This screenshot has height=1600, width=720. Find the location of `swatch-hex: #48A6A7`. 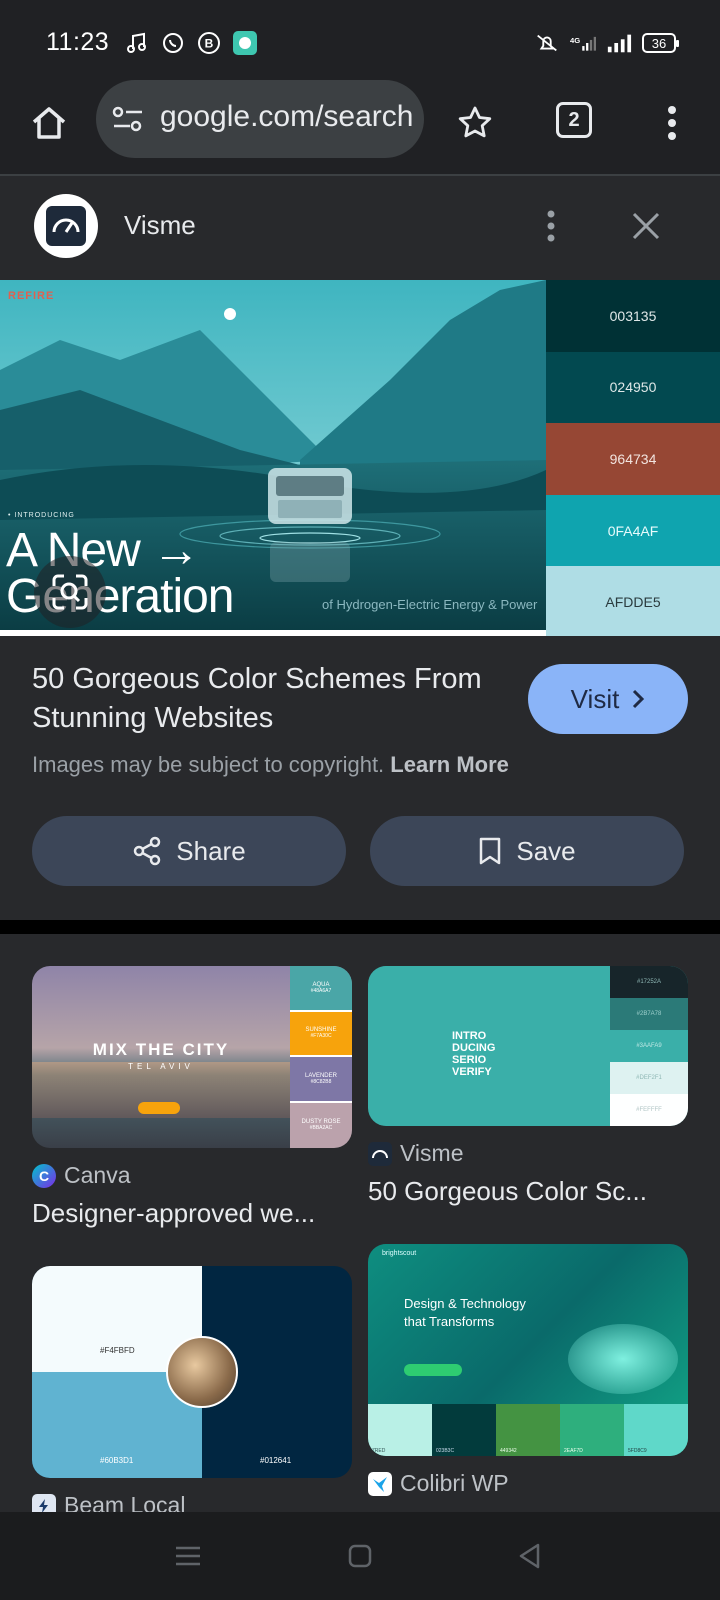

swatch-hex: #48A6A7 is located at coordinates (321, 990).